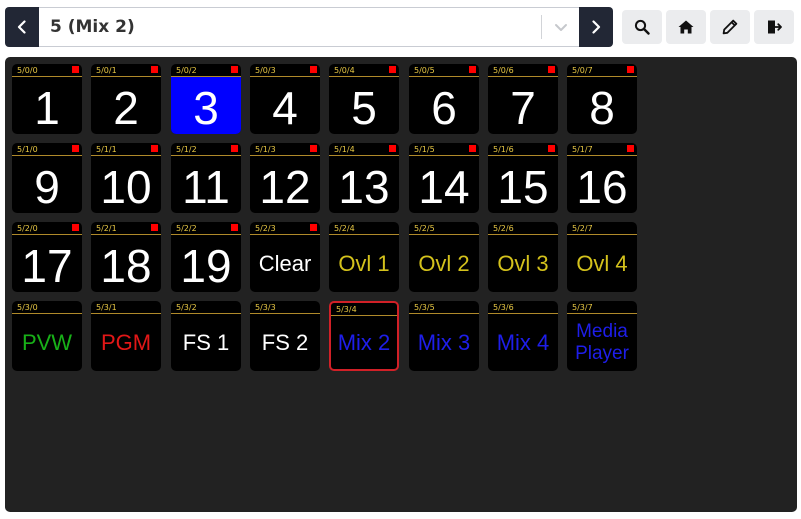 This screenshot has height=519, width=801. I want to click on control-button: 5/3/4 Mix 2, so click(364, 336).